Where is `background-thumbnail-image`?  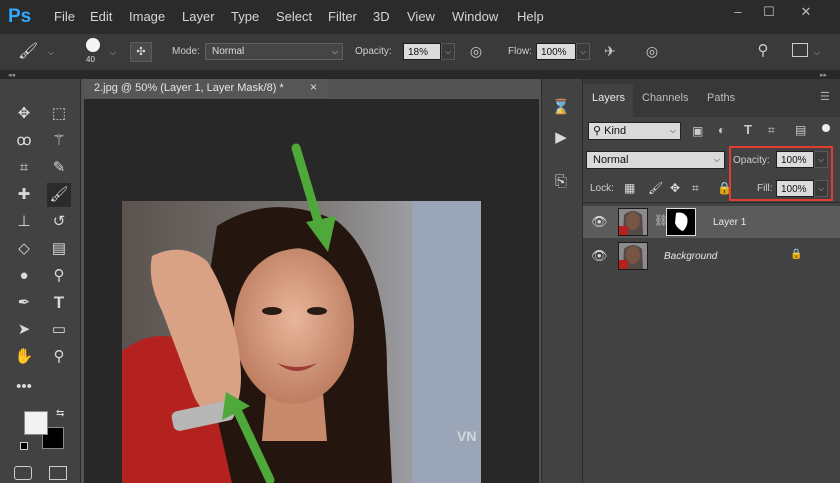 background-thumbnail-image is located at coordinates (633, 256).